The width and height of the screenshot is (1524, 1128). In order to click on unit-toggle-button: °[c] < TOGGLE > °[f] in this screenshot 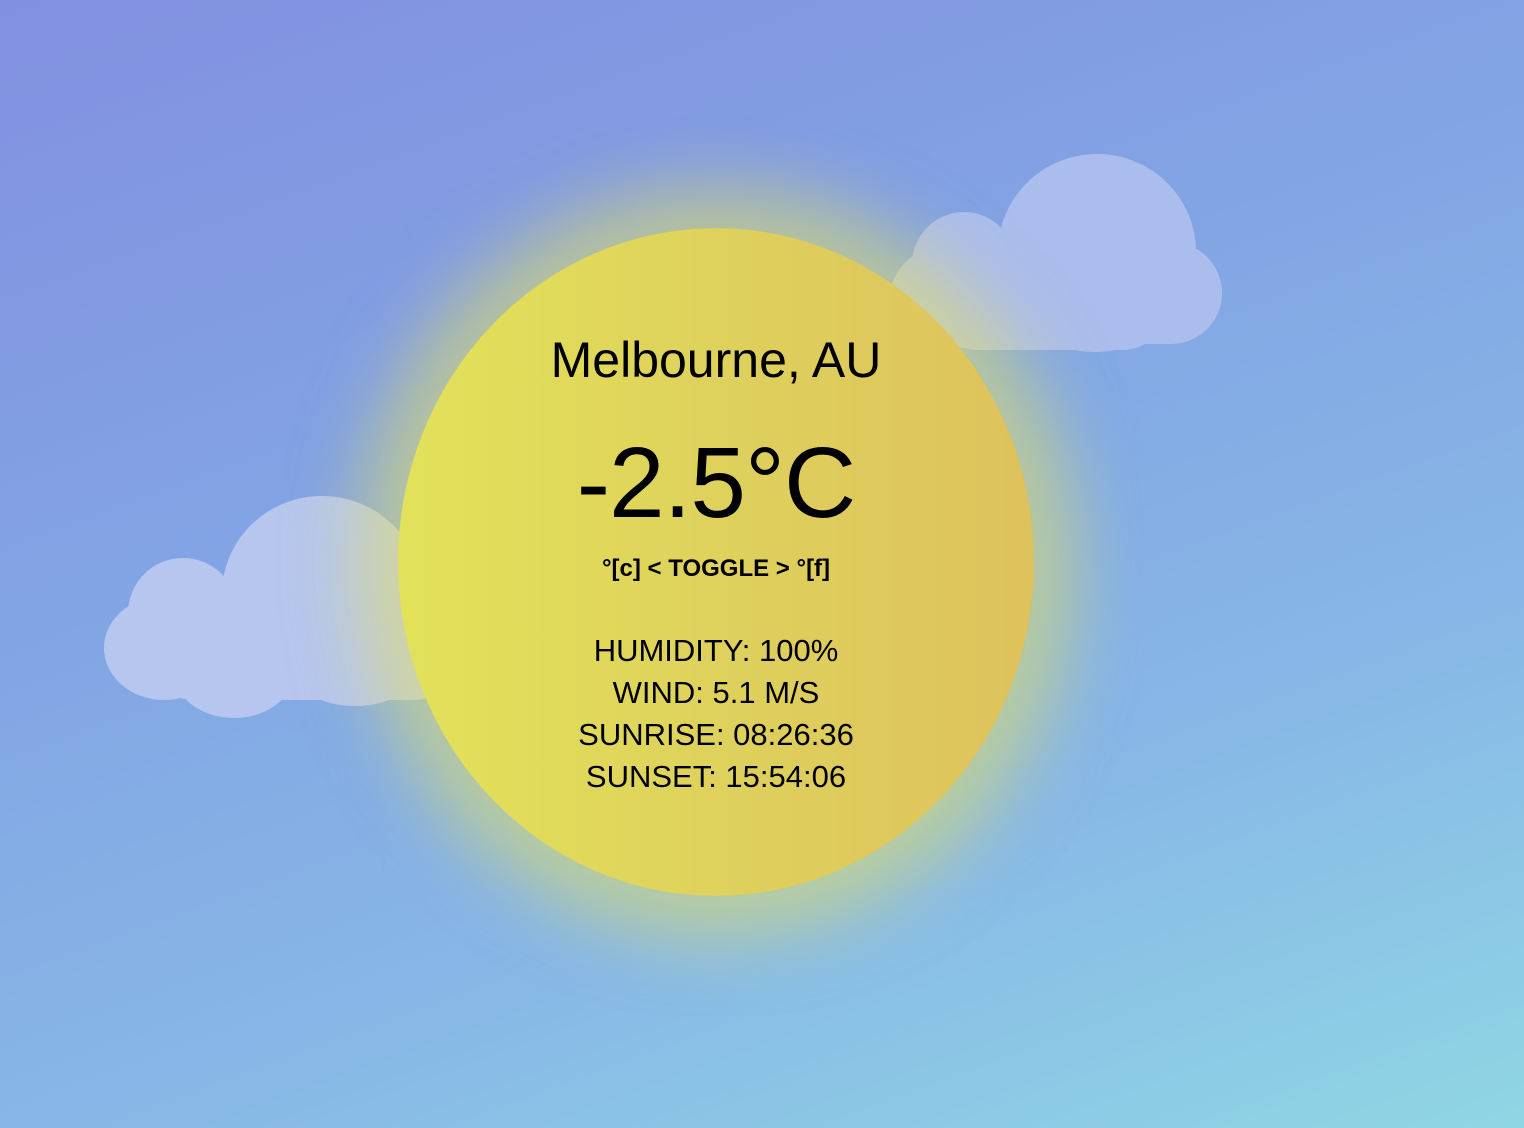, I will do `click(716, 569)`.